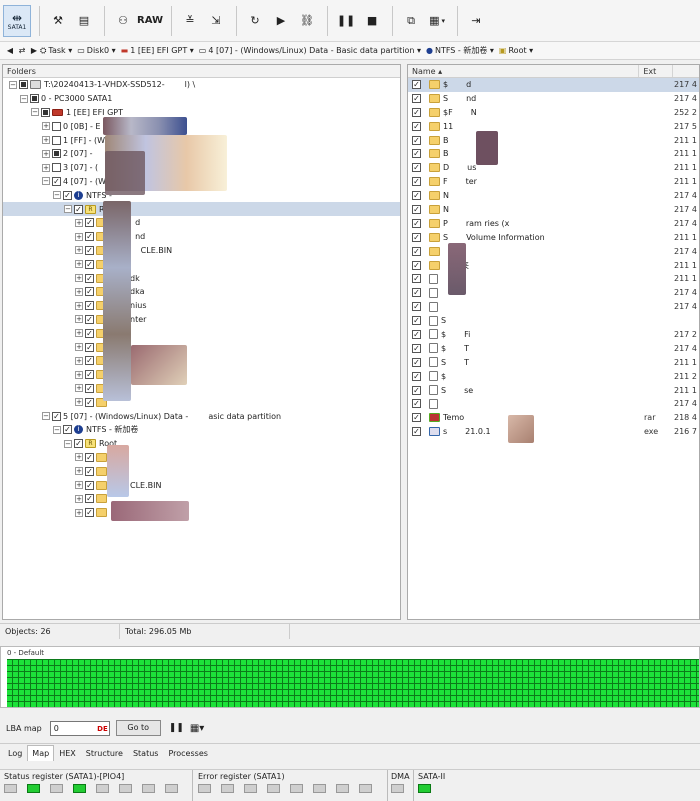 The width and height of the screenshot is (700, 801). What do you see at coordinates (67, 753) in the screenshot?
I see `tab-hex: HEX` at bounding box center [67, 753].